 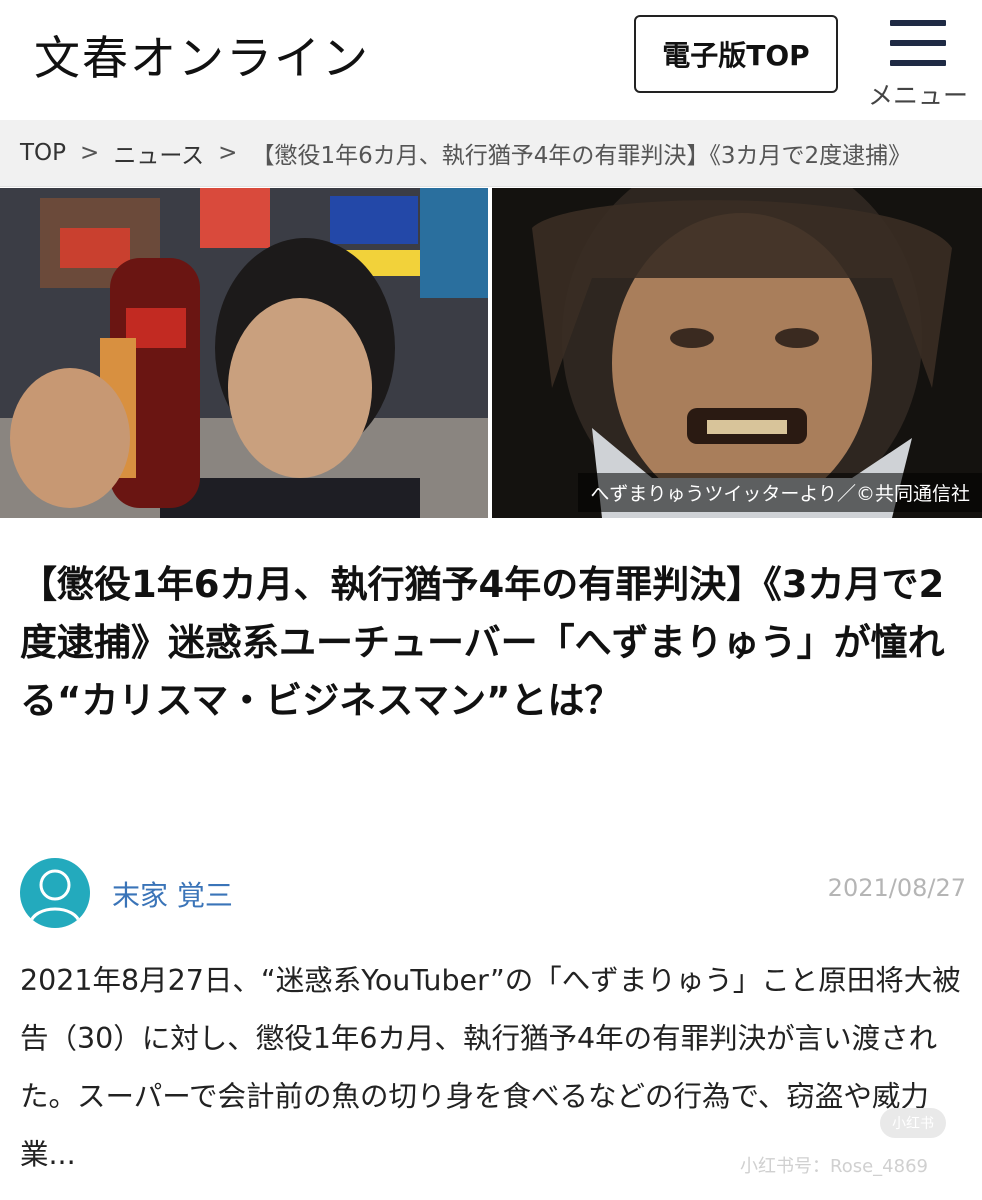 What do you see at coordinates (33, 153) in the screenshot?
I see `breadcrumb-top-link: TOP` at bounding box center [33, 153].